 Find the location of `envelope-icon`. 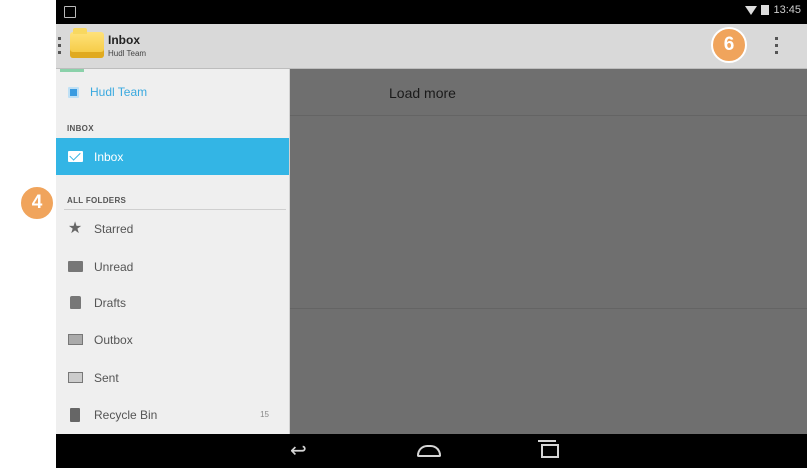

envelope-icon is located at coordinates (75, 156).